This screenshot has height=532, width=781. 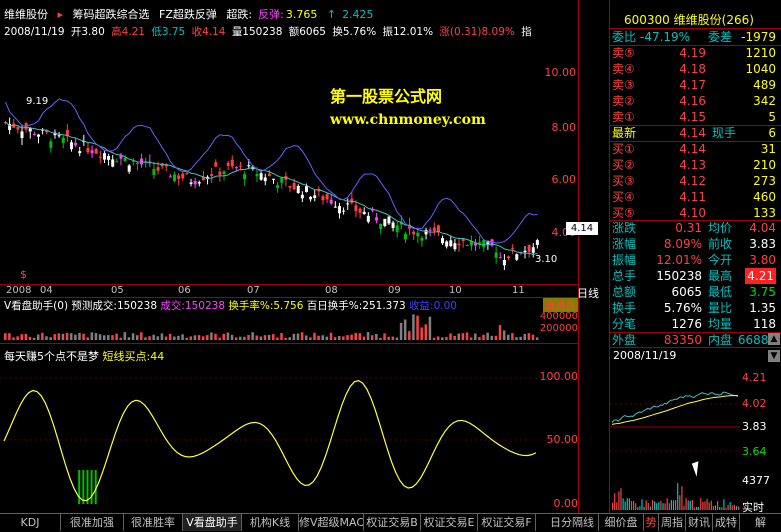 What do you see at coordinates (774, 339) in the screenshot?
I see `scroll-up-icon: ▲` at bounding box center [774, 339].